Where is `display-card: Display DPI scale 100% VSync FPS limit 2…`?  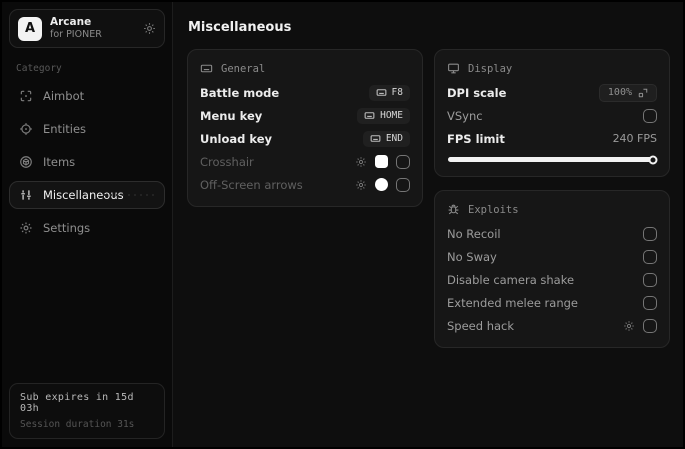 display-card: Display DPI scale 100% VSync FPS limit 2… is located at coordinates (552, 113).